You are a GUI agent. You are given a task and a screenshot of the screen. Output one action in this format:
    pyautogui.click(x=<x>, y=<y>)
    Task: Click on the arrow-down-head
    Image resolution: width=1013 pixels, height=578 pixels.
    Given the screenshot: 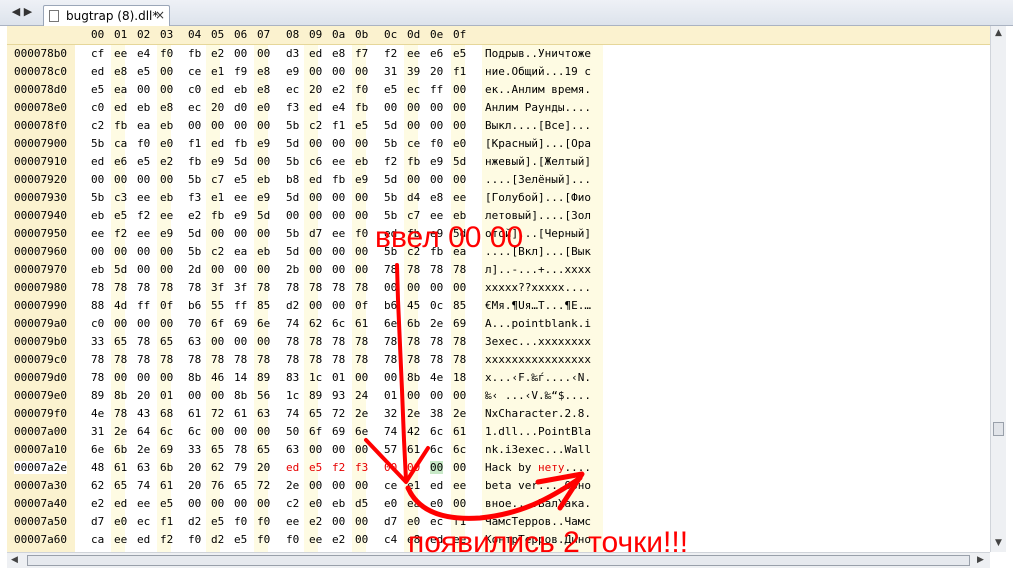 What is the action you would take?
    pyautogui.click(x=397, y=461)
    